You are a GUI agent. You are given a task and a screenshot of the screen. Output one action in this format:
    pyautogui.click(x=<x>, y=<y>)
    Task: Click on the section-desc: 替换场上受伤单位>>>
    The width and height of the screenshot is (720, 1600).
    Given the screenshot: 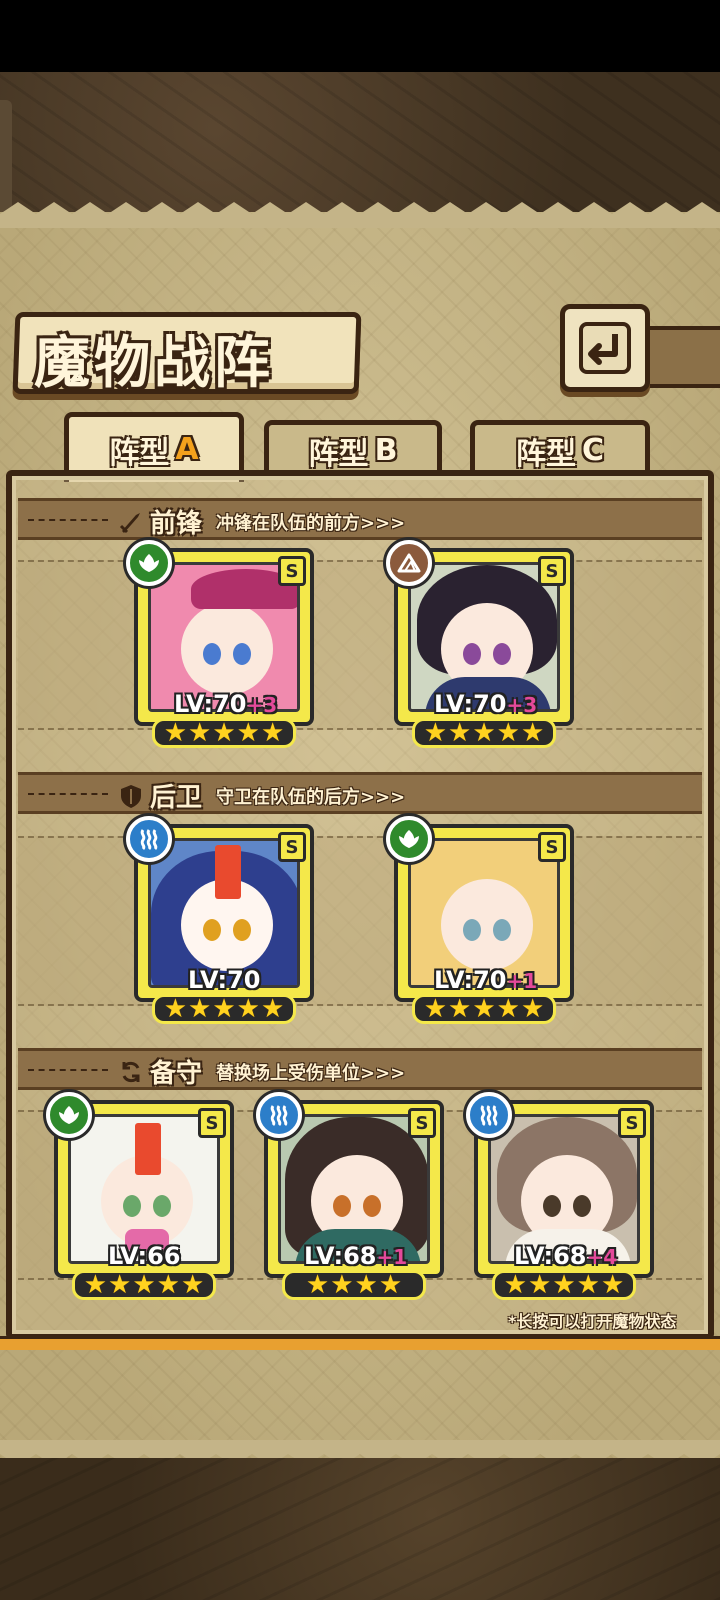 What is the action you would take?
    pyautogui.click(x=311, y=1073)
    